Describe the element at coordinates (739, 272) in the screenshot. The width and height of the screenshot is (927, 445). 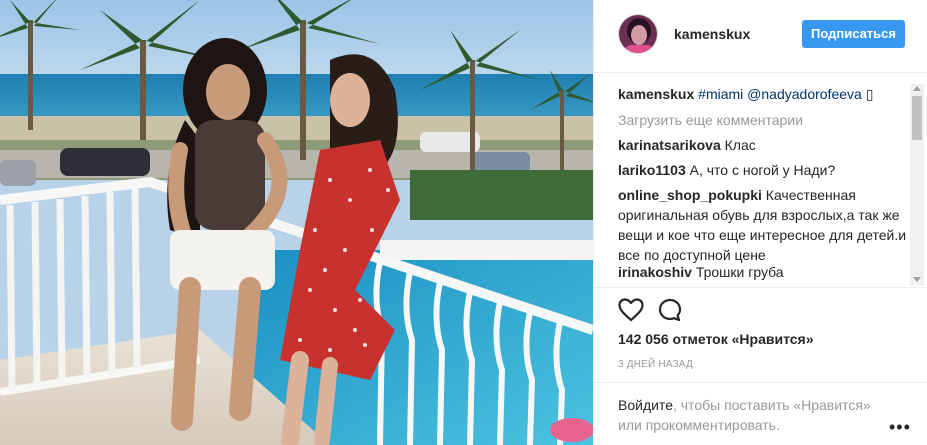
I see `comment-text: Трошки груба` at that location.